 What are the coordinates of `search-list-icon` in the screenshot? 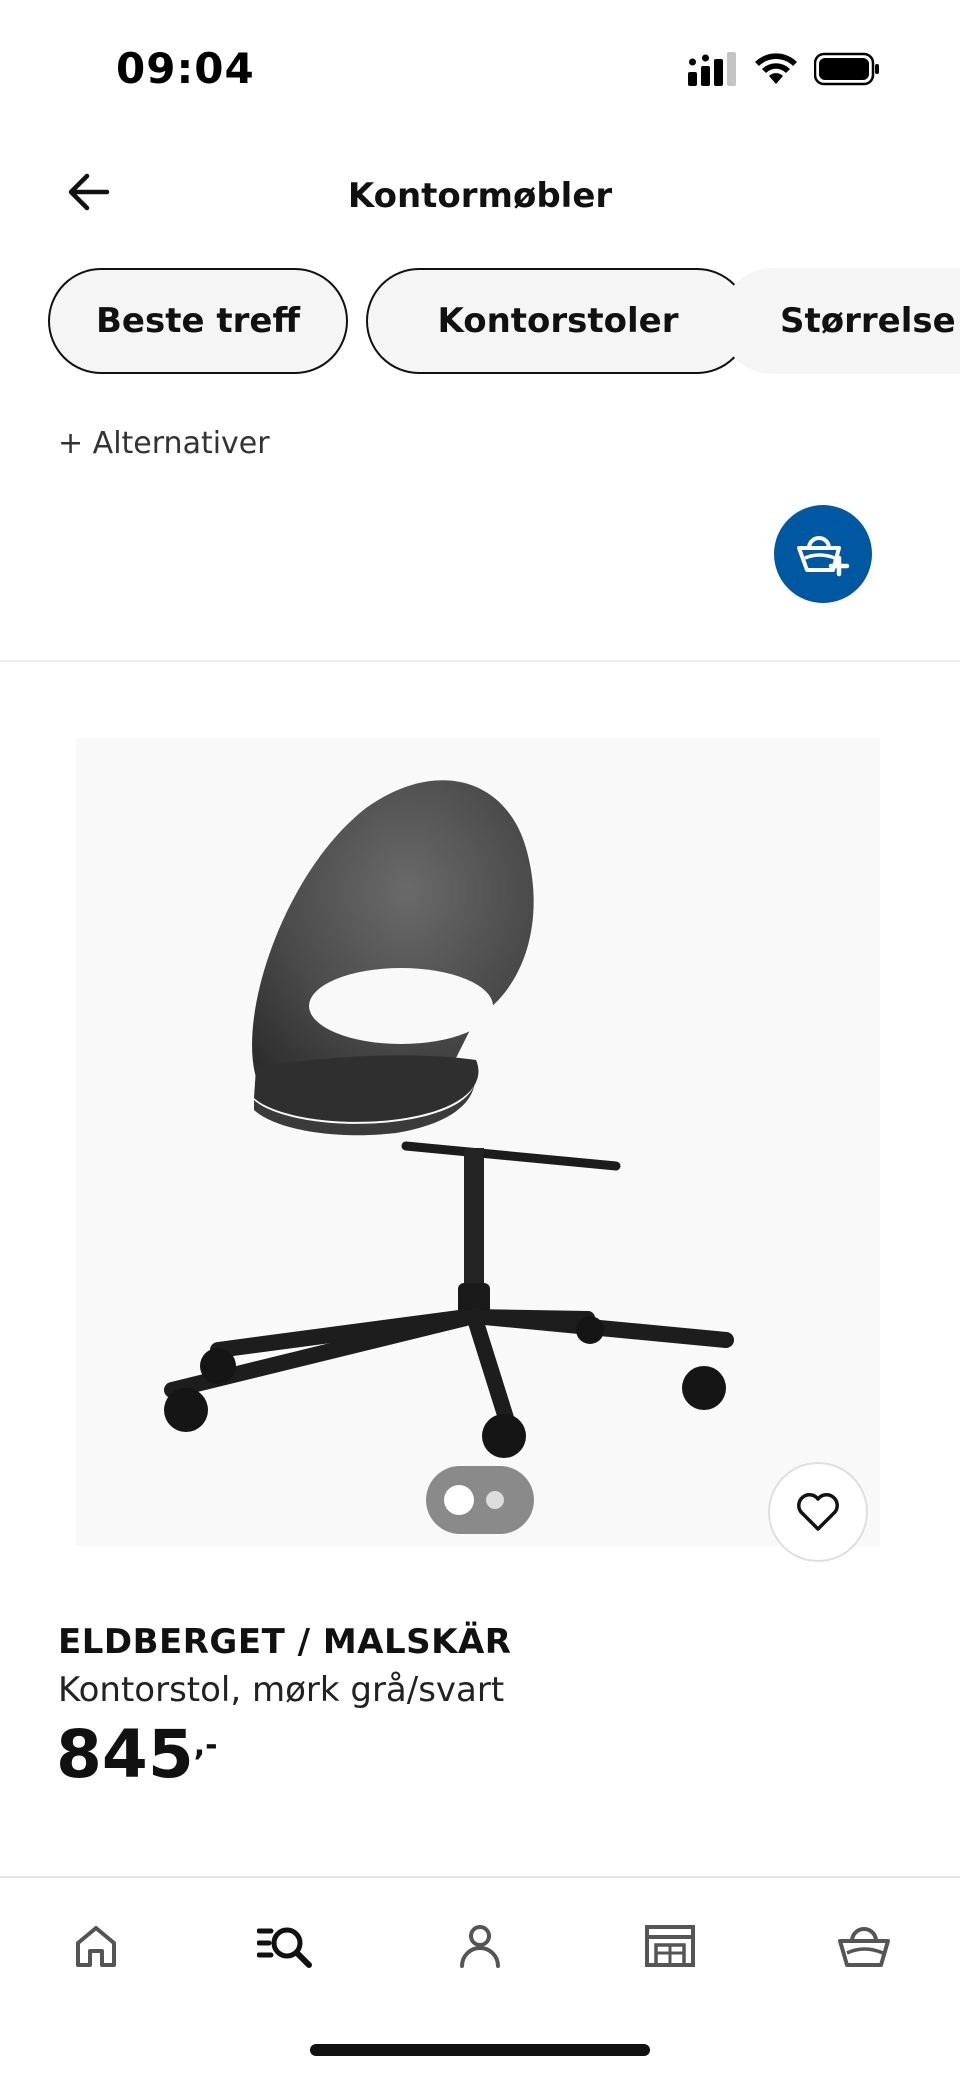 It's located at (284, 1947).